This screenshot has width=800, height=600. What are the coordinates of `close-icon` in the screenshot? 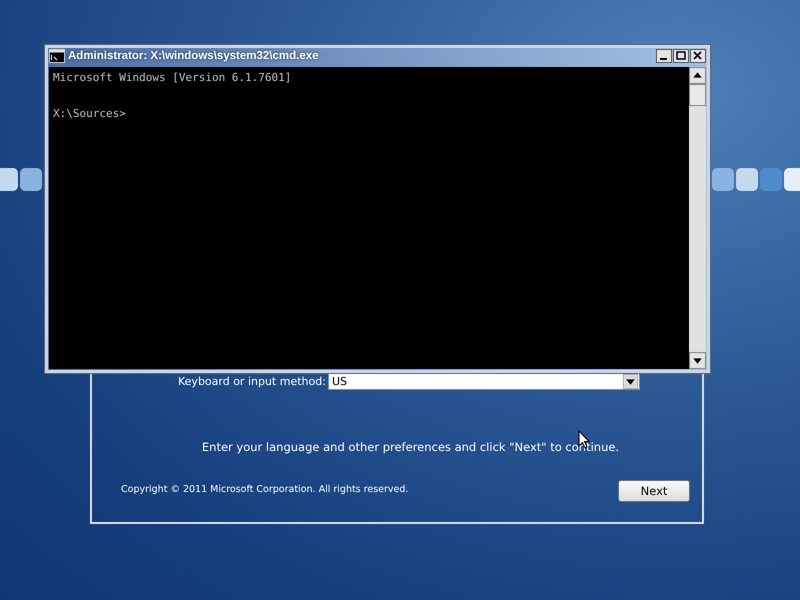 It's located at (698, 56).